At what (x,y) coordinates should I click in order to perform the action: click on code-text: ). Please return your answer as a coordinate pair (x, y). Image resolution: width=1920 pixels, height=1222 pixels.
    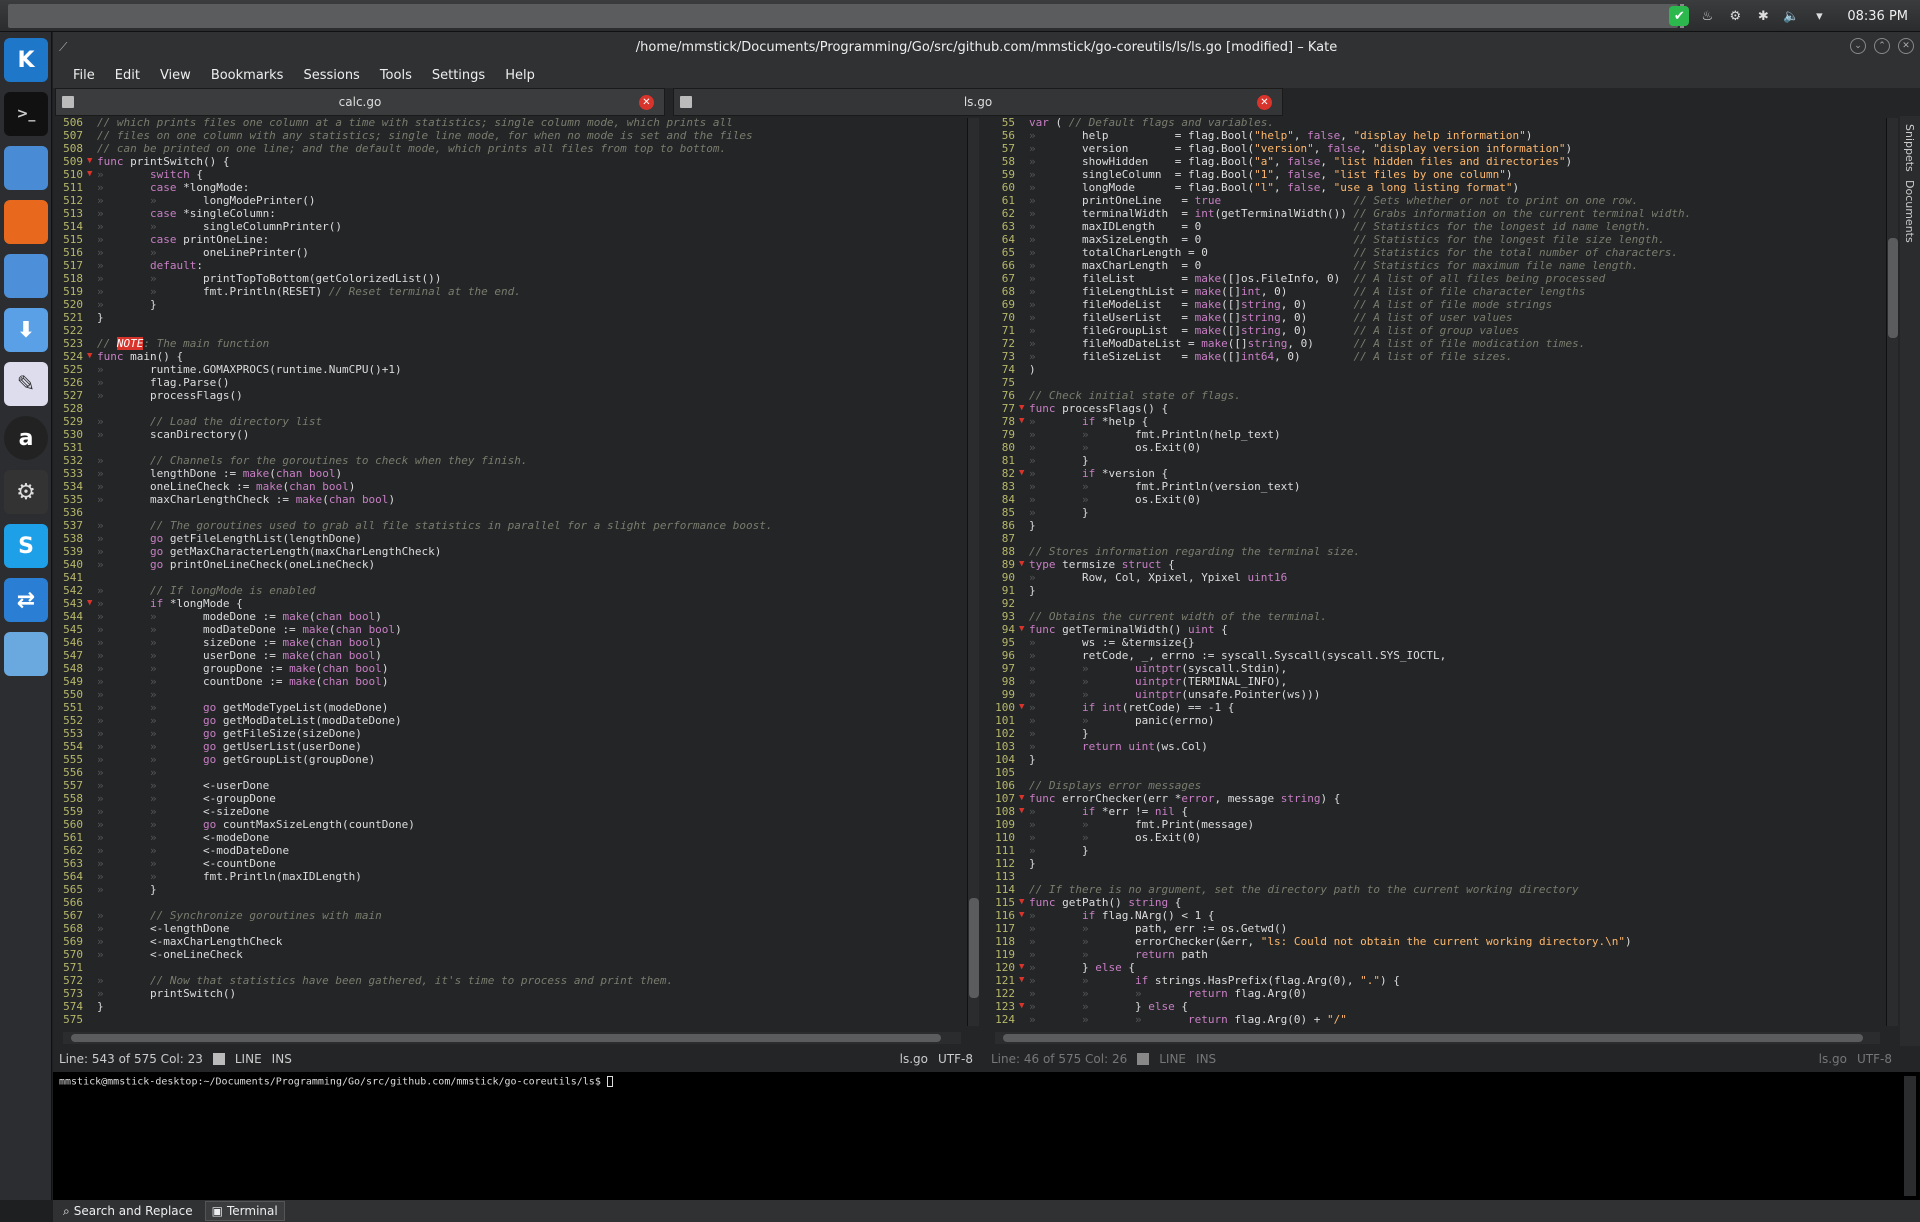
    Looking at the image, I should click on (1032, 369).